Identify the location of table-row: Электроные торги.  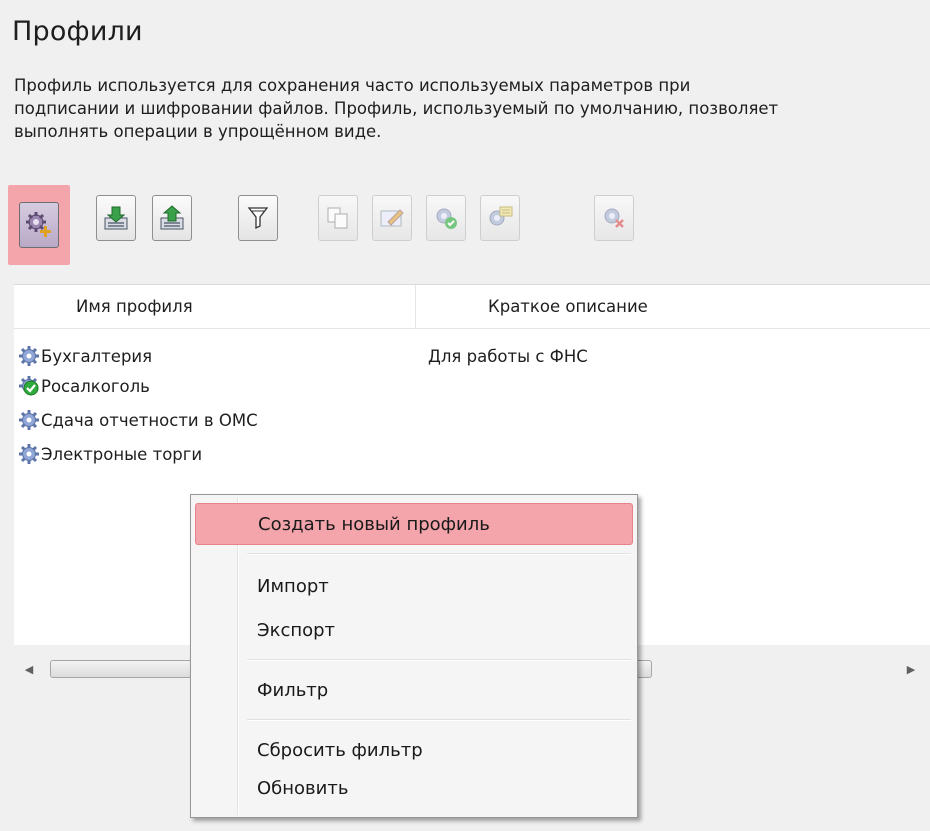
(468, 454).